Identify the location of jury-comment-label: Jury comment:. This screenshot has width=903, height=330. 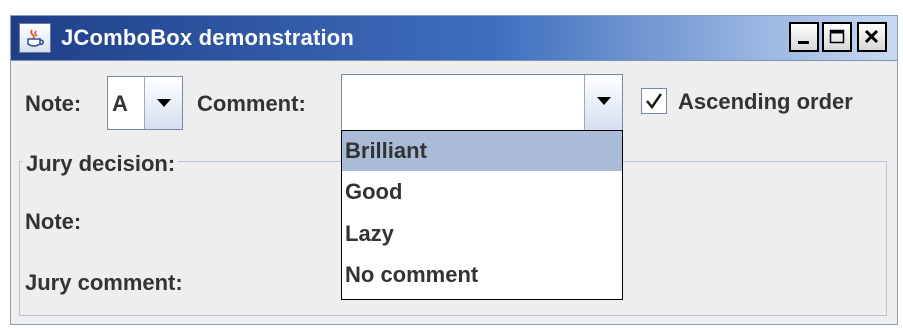
(104, 282).